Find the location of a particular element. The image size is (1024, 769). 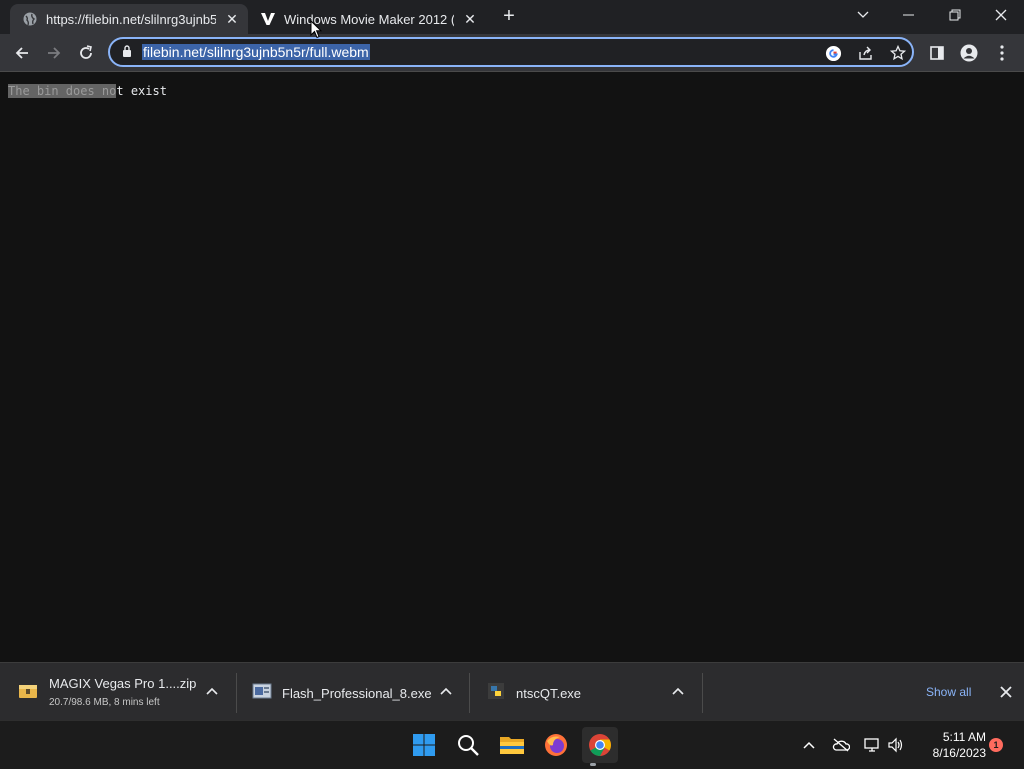

download-status: 20.7/98.6 MB, 8 mins left is located at coordinates (104, 702).